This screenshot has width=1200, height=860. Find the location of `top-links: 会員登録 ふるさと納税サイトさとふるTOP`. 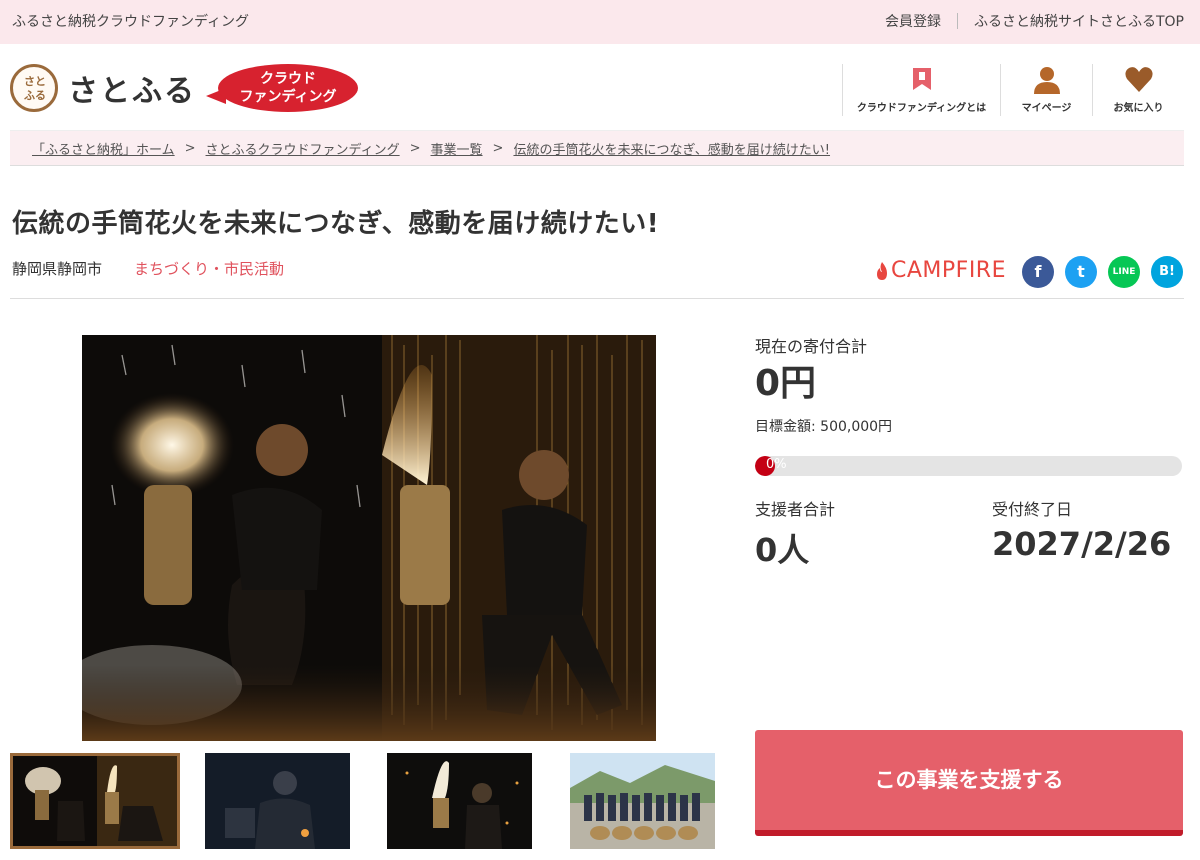

top-links: 会員登録 ふるさと納税サイトさとふるTOP is located at coordinates (1034, 21).